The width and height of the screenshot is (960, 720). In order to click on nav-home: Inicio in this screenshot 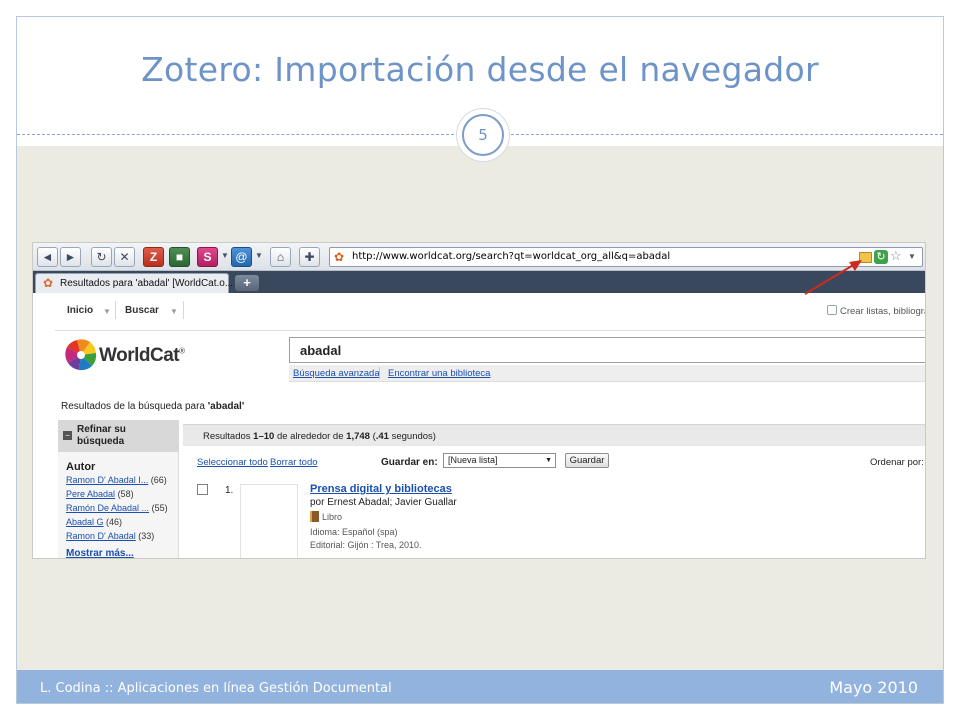, I will do `click(80, 310)`.